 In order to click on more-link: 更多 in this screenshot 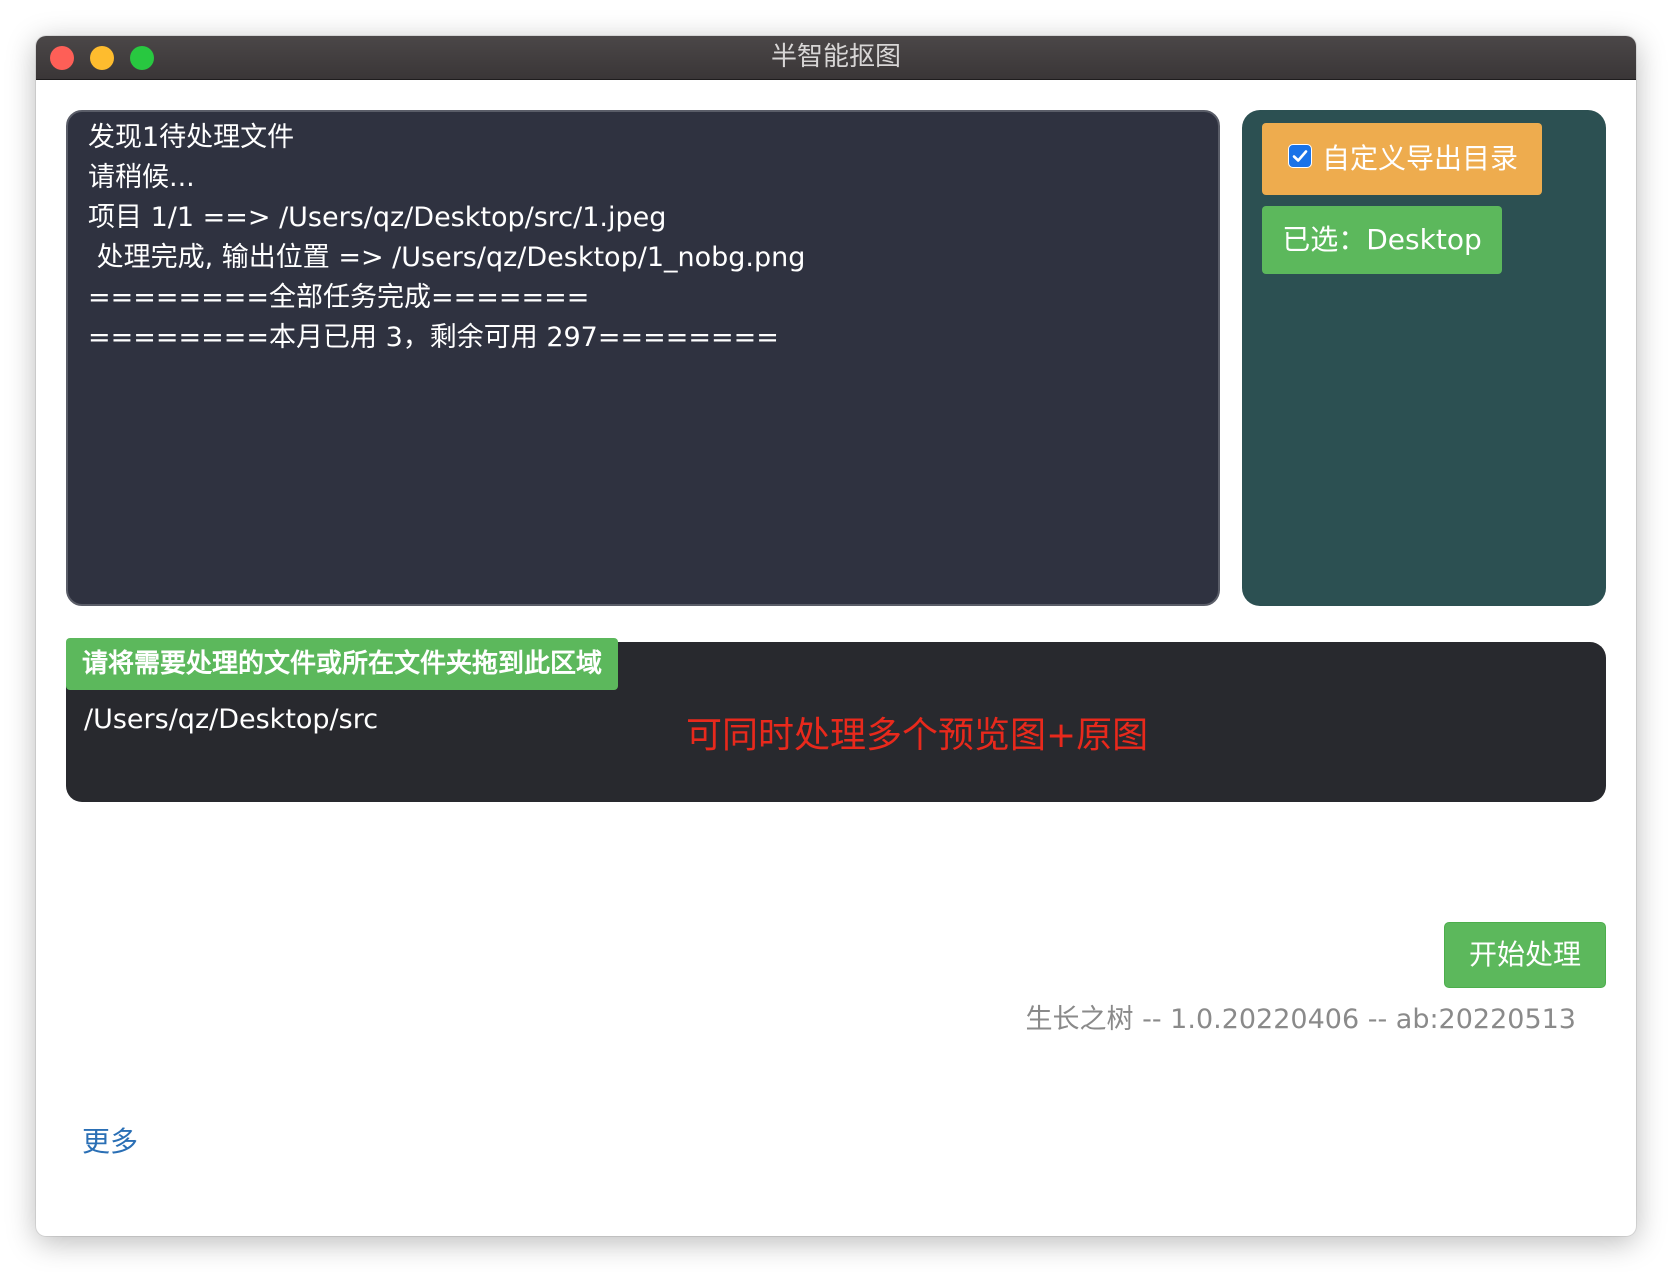, I will do `click(110, 1142)`.